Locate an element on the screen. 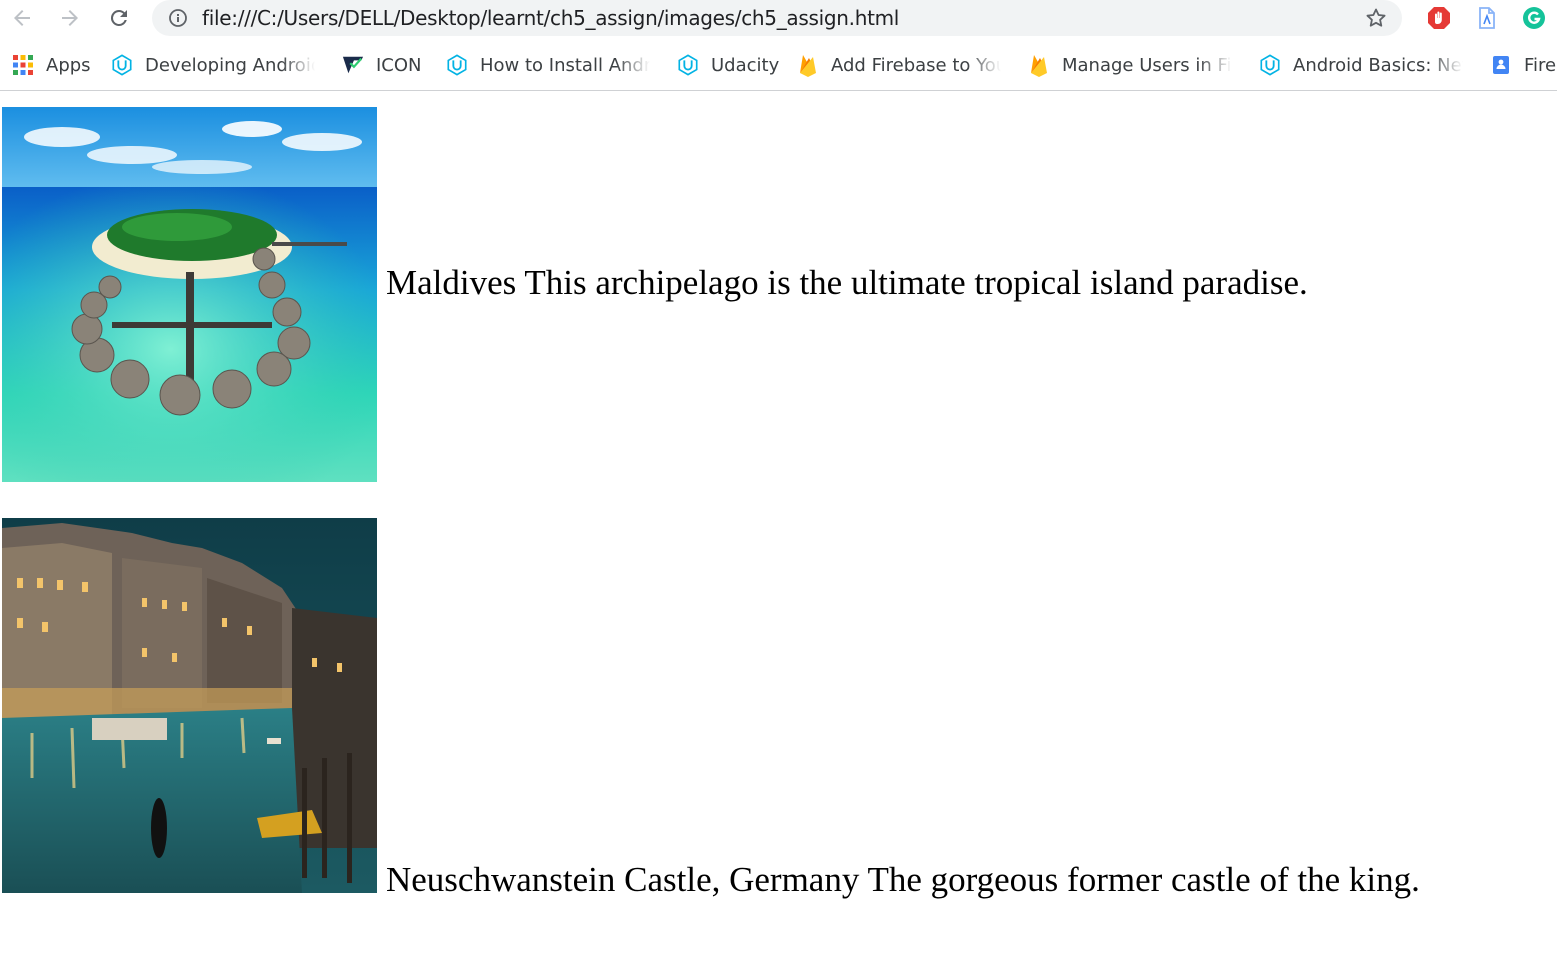 The width and height of the screenshot is (1557, 963). forward-button is located at coordinates (70, 18).